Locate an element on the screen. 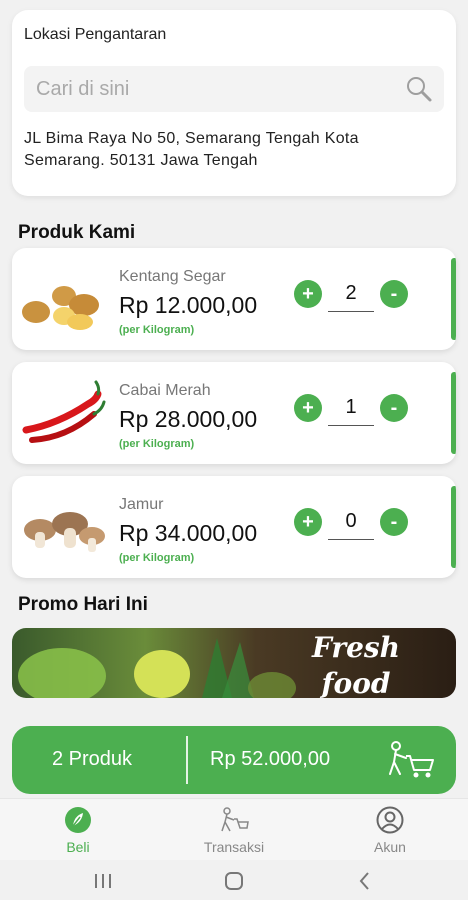  account-icon is located at coordinates (390, 820).